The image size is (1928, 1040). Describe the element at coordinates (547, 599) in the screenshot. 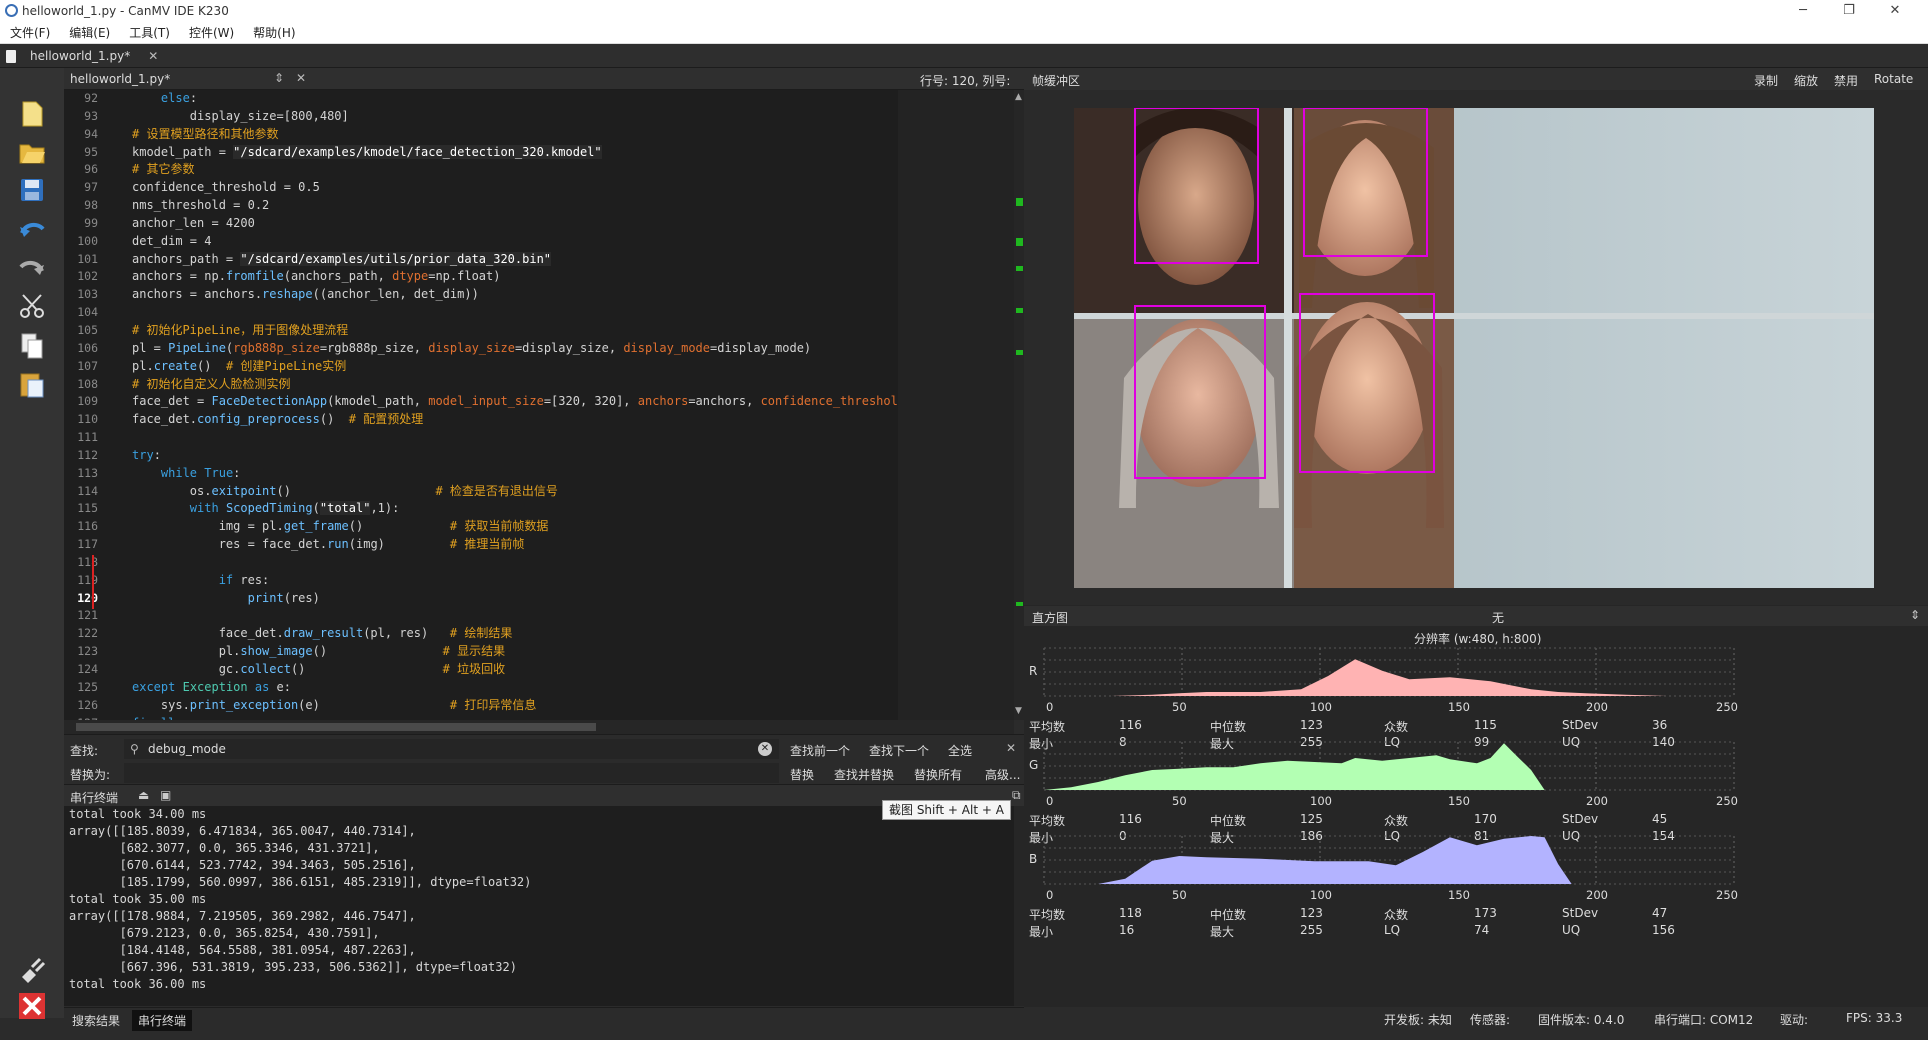

I see `code-line: print(res)` at that location.